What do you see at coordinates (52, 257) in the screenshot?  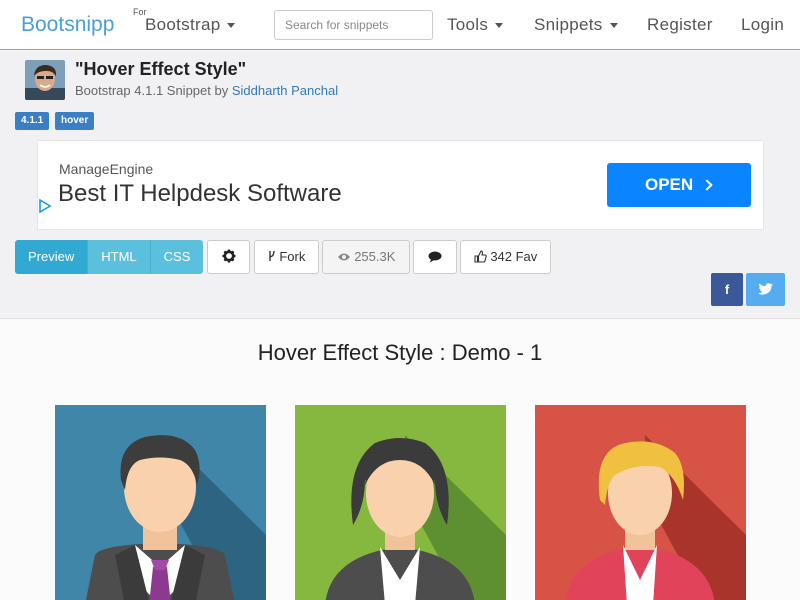 I see `tab-preview: Preview` at bounding box center [52, 257].